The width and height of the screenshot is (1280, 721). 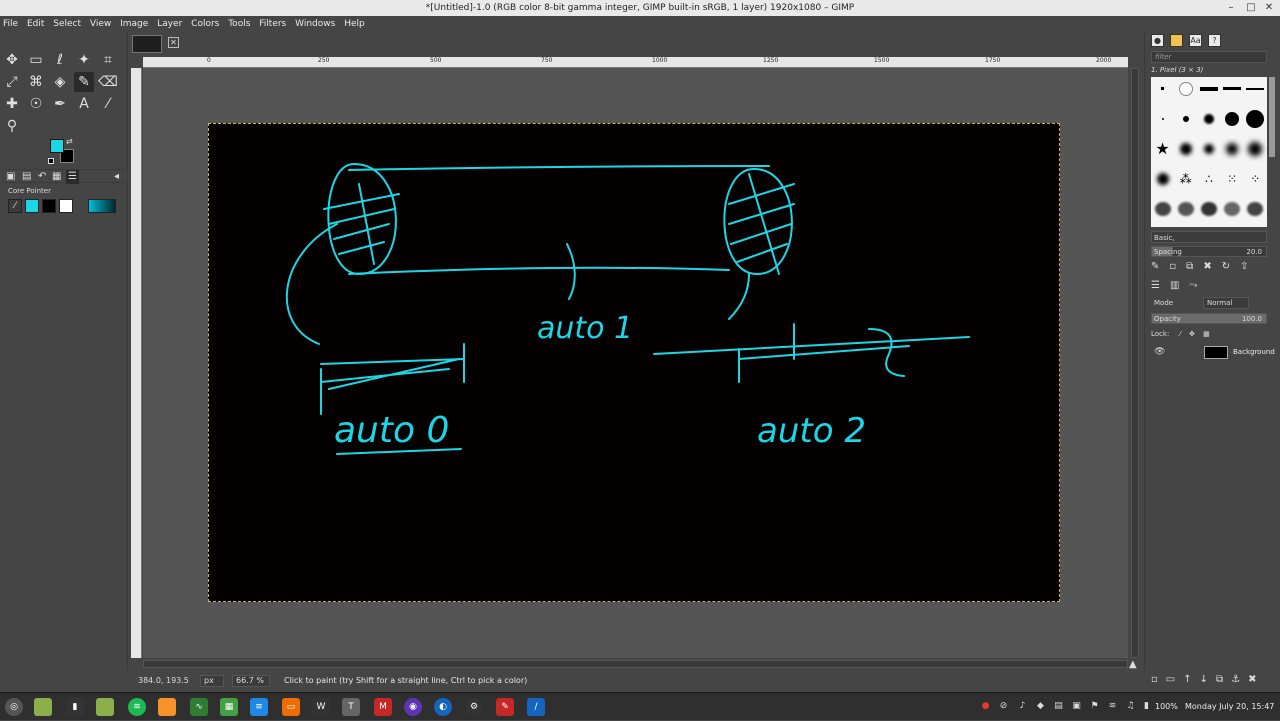 I want to click on navigate-icon: ▲, so click(x=1133, y=664).